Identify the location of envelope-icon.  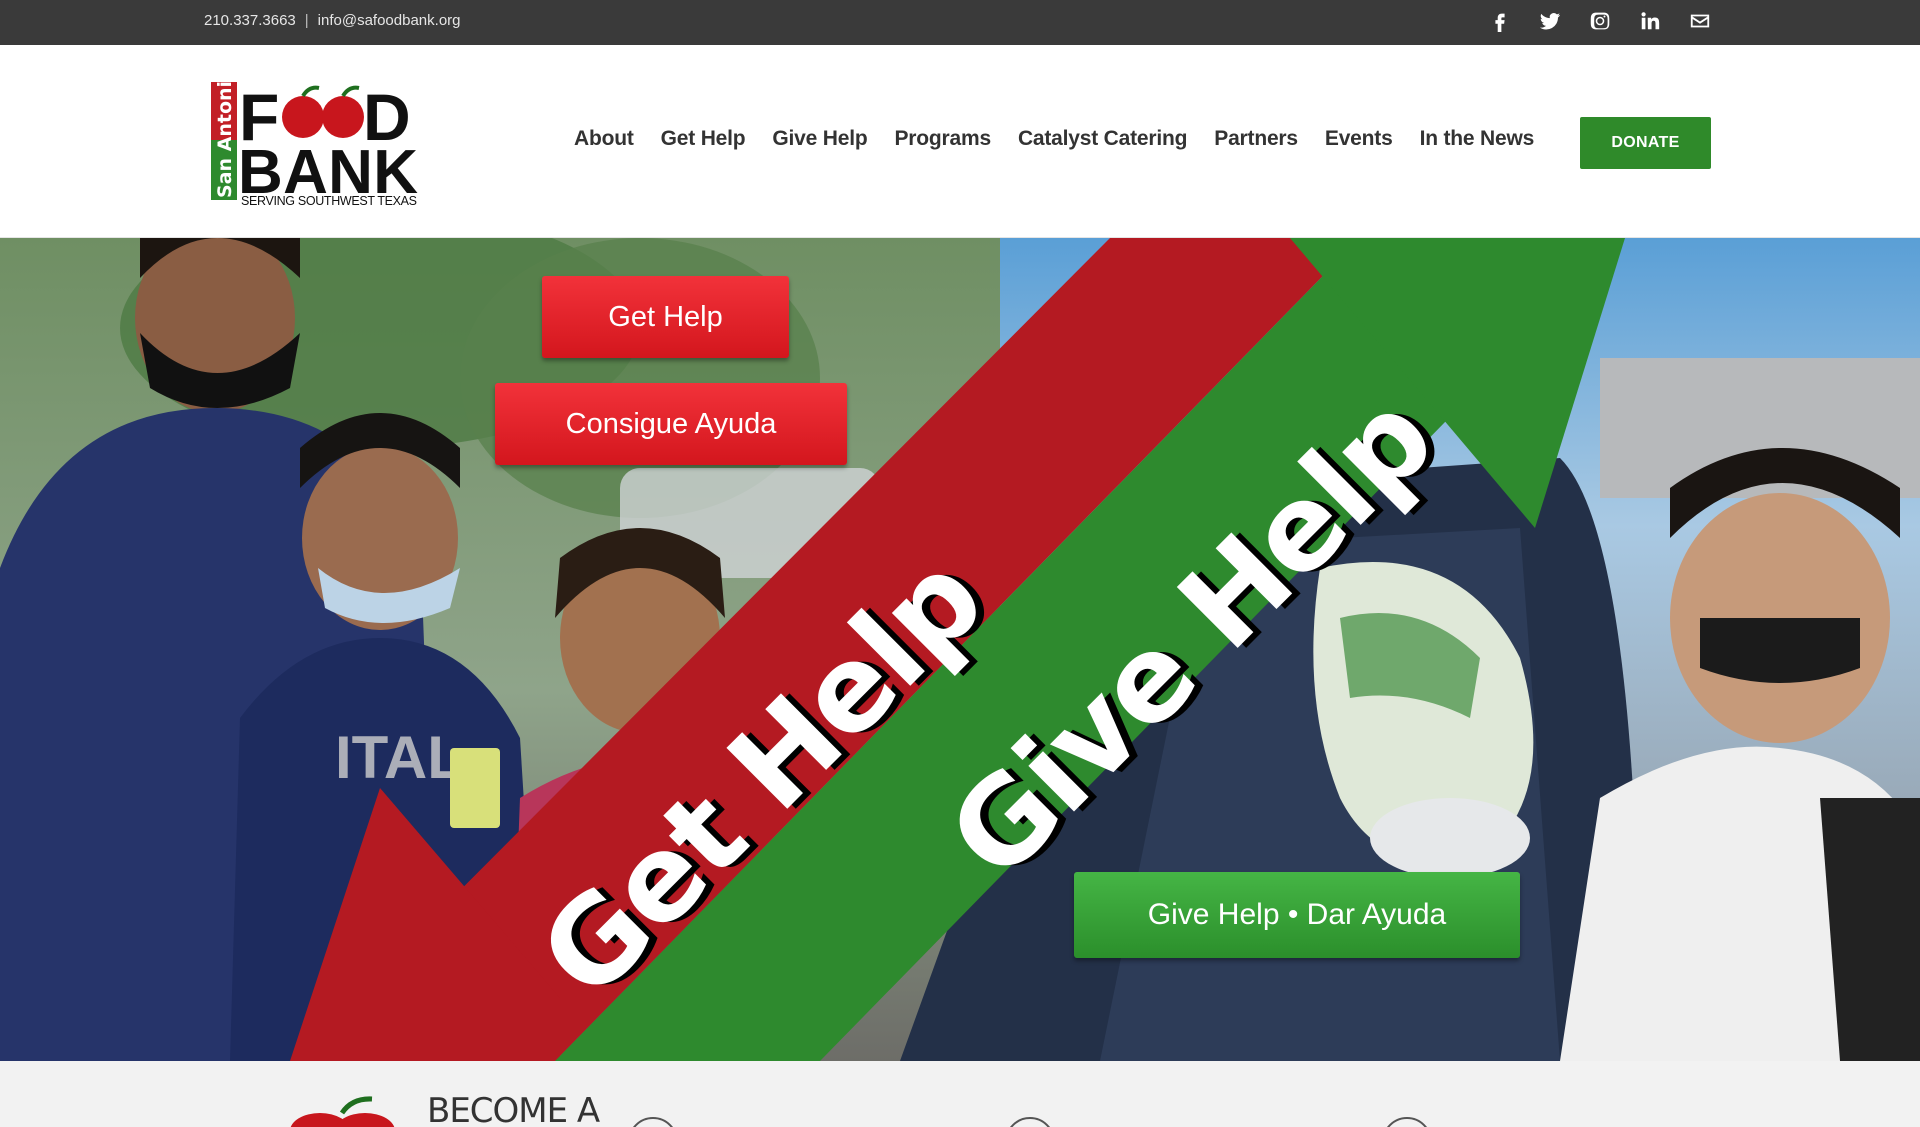
(1700, 21).